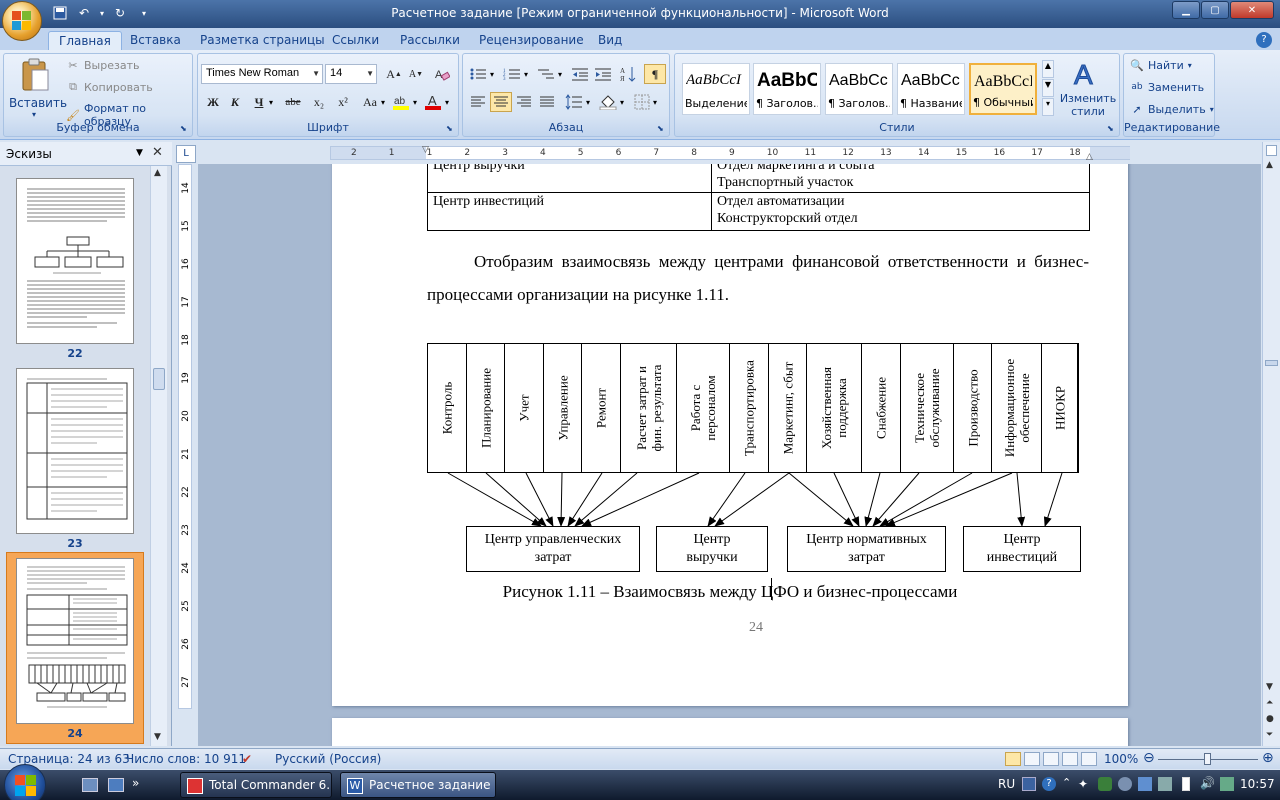 Image resolution: width=1280 pixels, height=800 pixels. What do you see at coordinates (259, 102) in the screenshot?
I see `underline-button: Ч` at bounding box center [259, 102].